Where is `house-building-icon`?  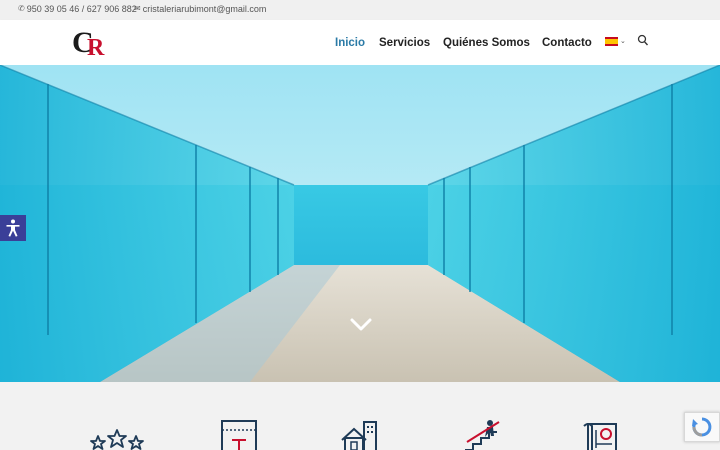 house-building-icon is located at coordinates (359, 435).